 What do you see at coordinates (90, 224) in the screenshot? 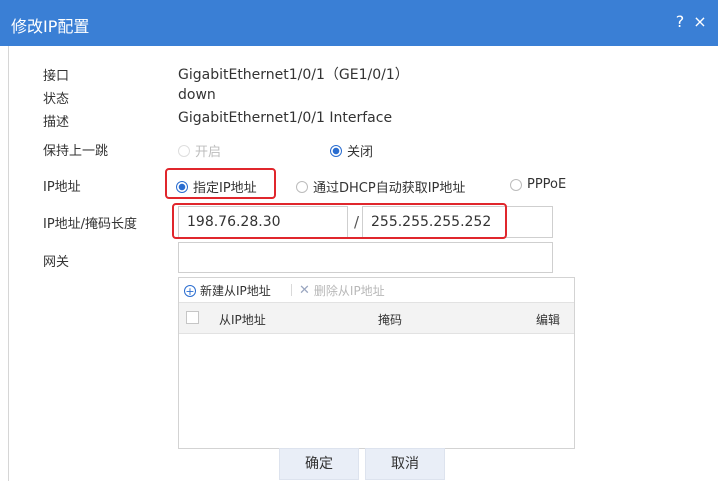
I see `ip-mask-label: IP地址/掩码长度` at bounding box center [90, 224].